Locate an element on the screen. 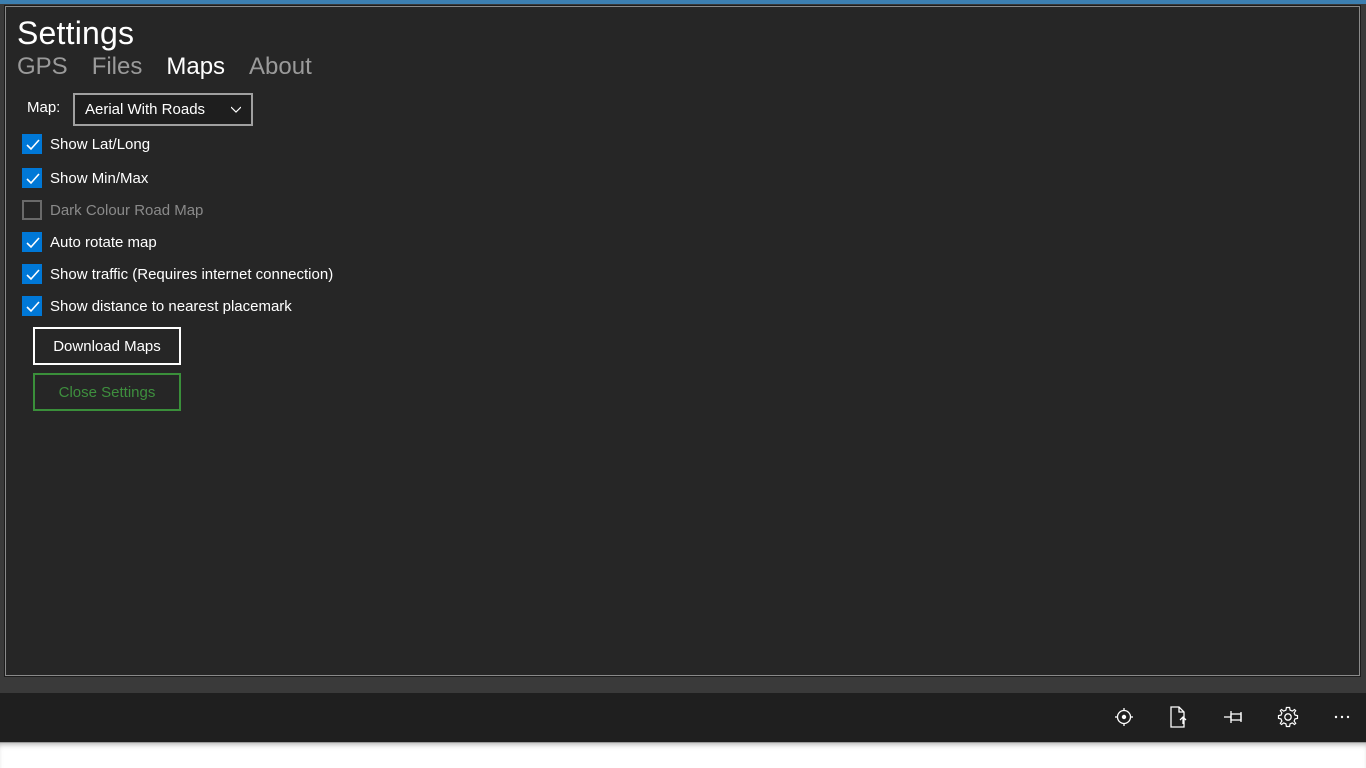 This screenshot has height=768, width=1366. more-icon is located at coordinates (1342, 717).